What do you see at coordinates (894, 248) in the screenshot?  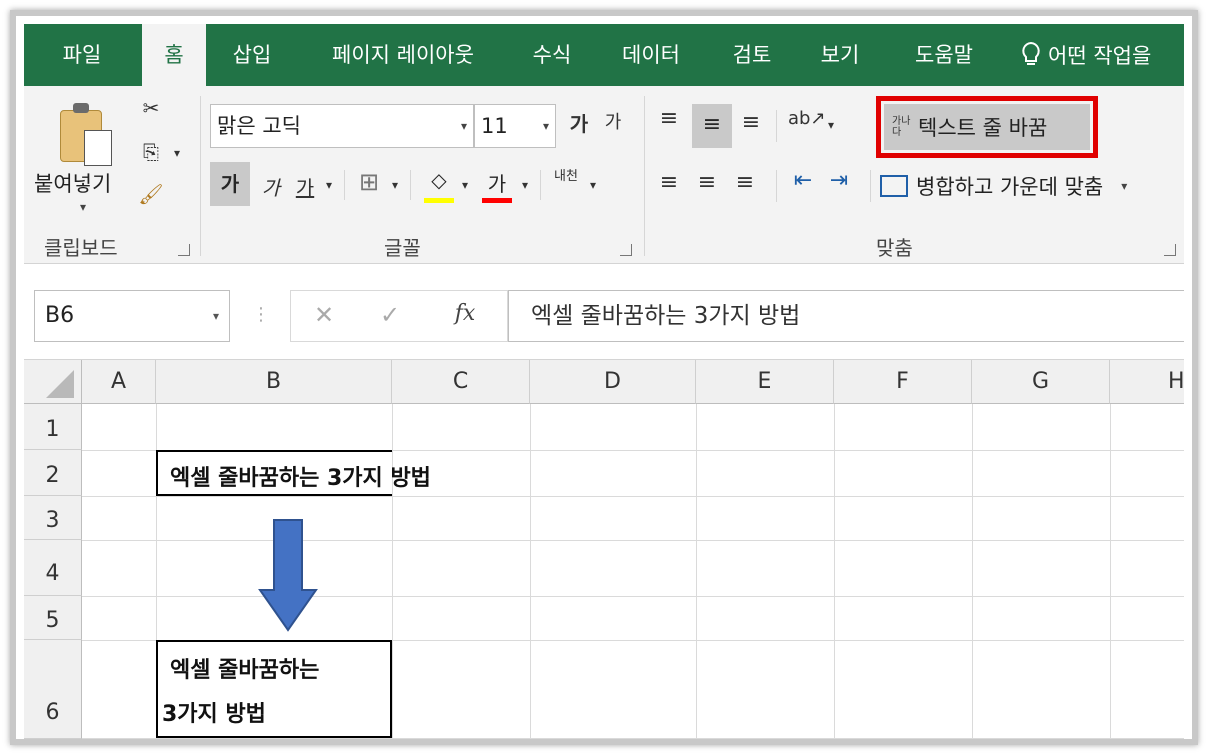 I see `alignment-group-label: 맞춤` at bounding box center [894, 248].